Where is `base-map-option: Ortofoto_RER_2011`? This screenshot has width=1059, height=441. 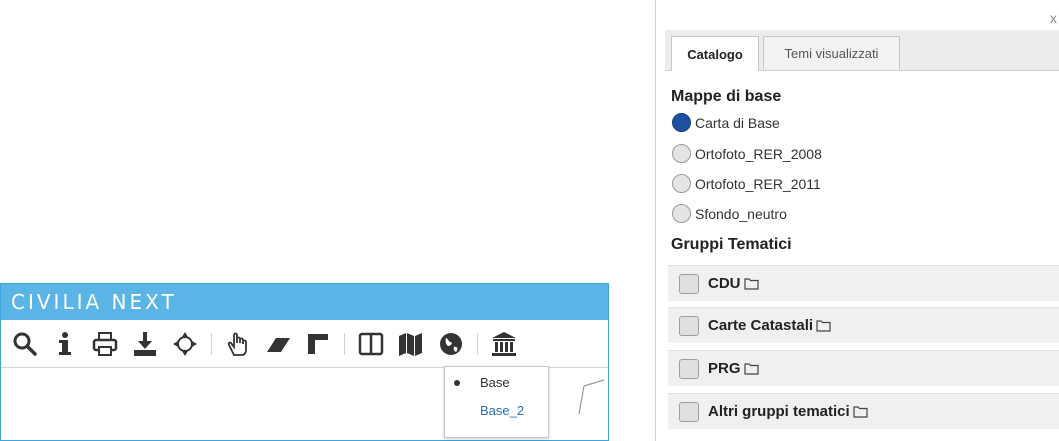 base-map-option: Ortofoto_RER_2011 is located at coordinates (746, 183).